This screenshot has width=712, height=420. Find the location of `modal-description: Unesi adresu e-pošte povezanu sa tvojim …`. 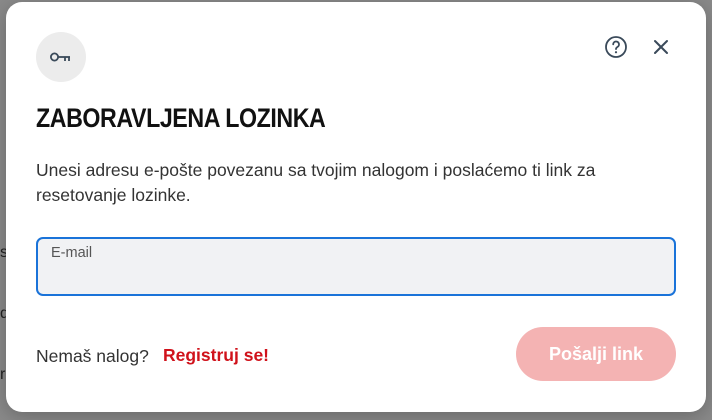

modal-description: Unesi adresu e-pošte povezanu sa tvojim … is located at coordinates (316, 182).